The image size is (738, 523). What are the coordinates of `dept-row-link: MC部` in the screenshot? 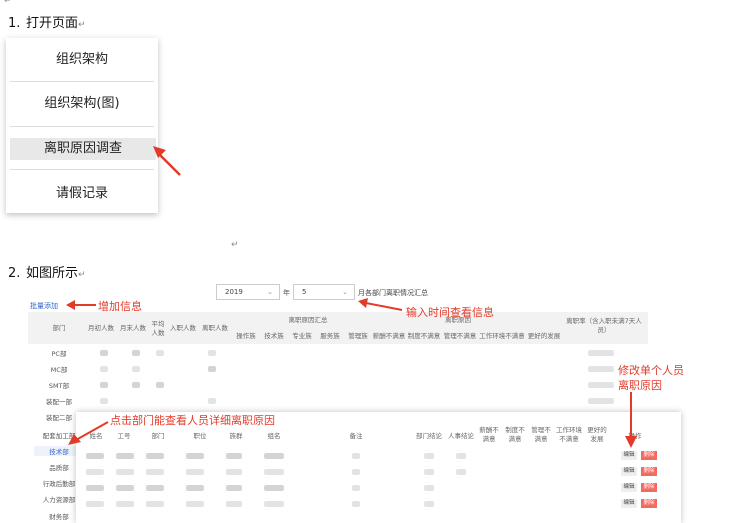 It's located at (59, 369).